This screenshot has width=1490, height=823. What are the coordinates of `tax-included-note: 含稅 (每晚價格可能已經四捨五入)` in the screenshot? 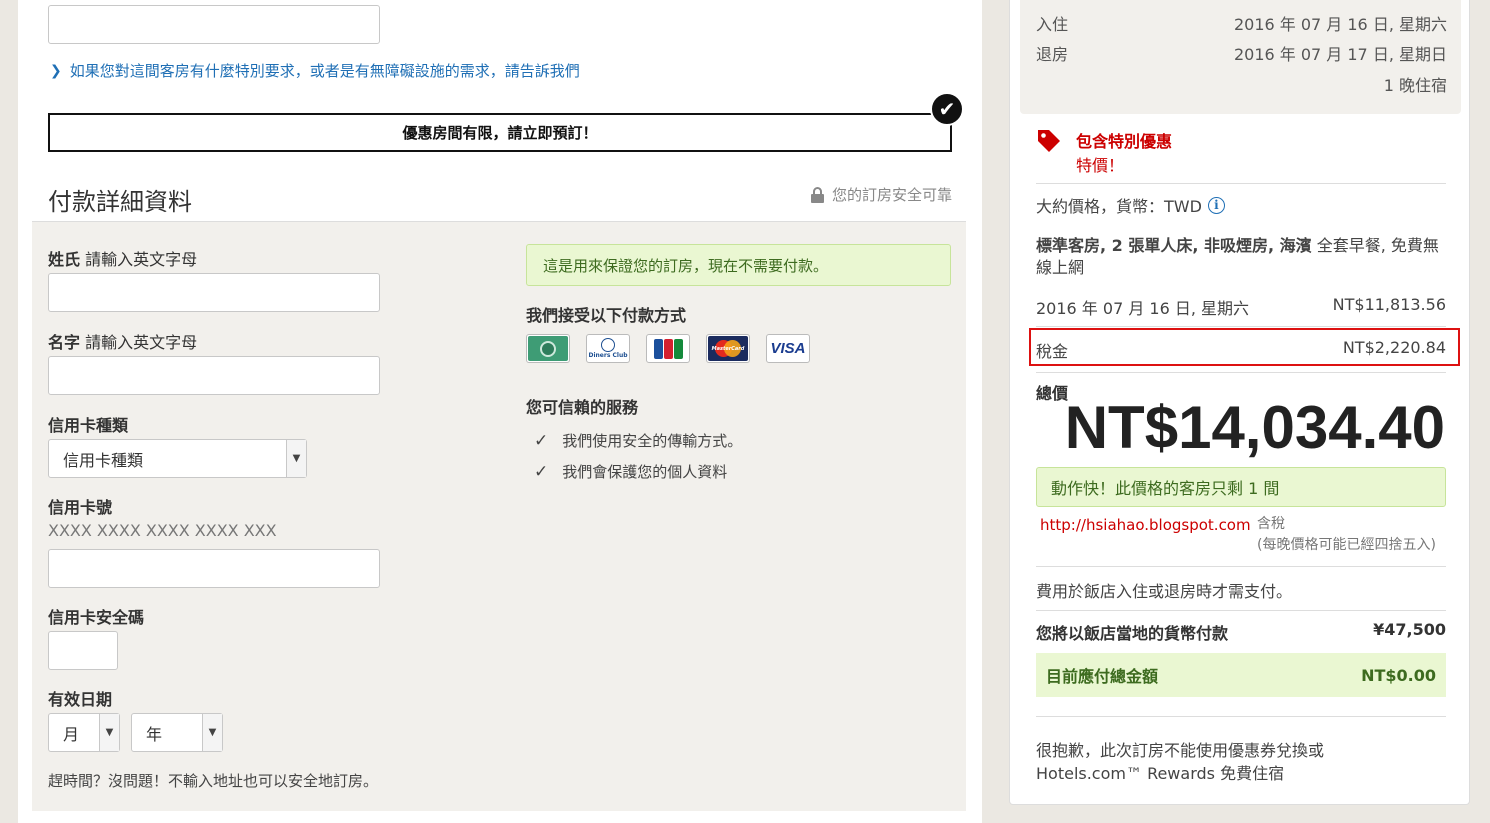 It's located at (1346, 535).